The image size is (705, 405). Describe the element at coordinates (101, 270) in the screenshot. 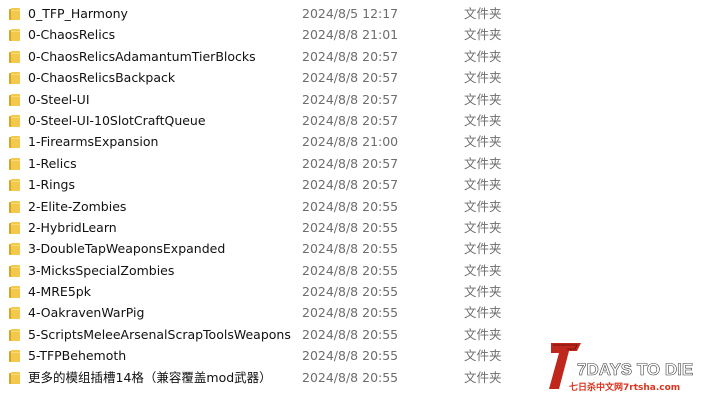

I see `file-name: 3-MicksSpecialZombies` at that location.